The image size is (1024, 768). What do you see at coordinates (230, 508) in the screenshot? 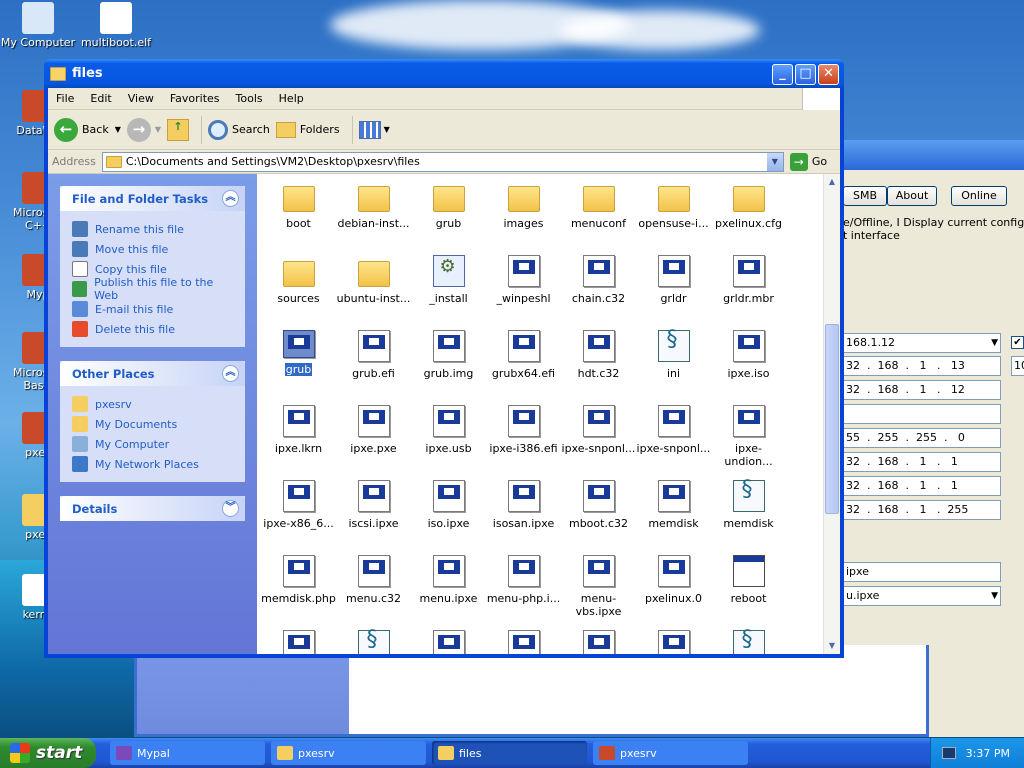
I see `expand-icon: ︾` at bounding box center [230, 508].